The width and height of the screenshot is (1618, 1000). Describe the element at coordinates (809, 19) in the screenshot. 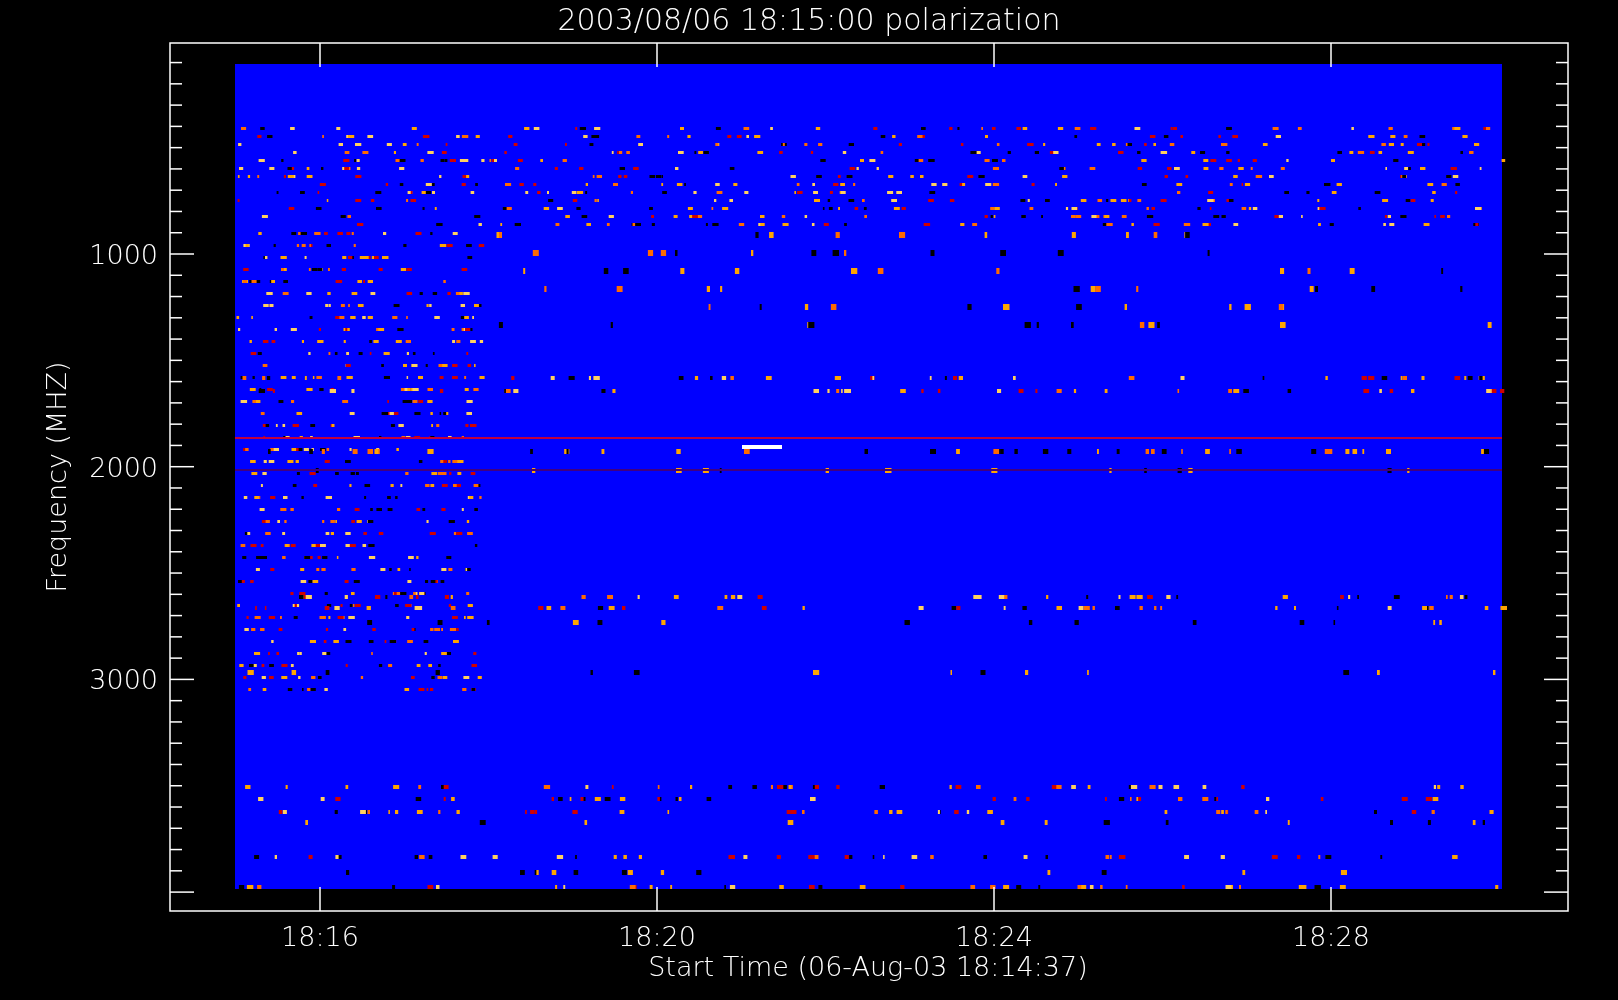

I see `plot-title: 2003/08/06 18:15:00 polarization` at that location.